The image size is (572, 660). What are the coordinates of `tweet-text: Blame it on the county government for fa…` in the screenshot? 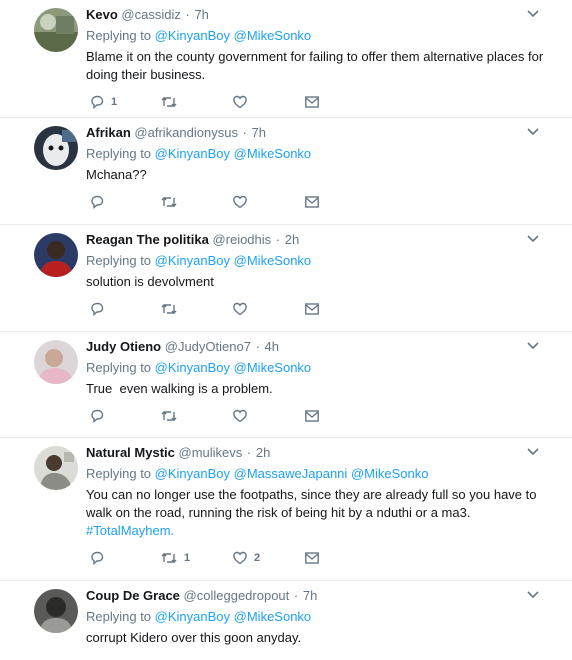 It's located at (315, 65).